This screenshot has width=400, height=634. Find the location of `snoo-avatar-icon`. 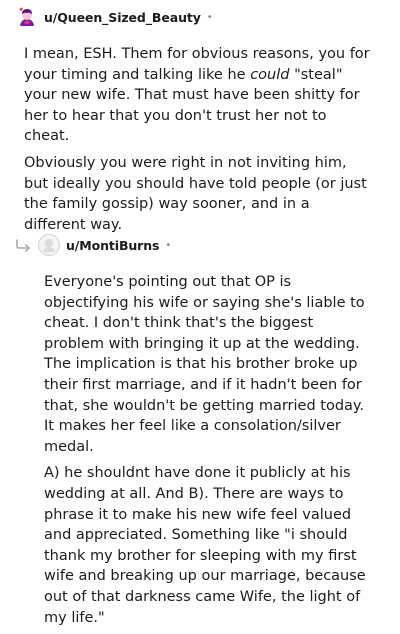

snoo-avatar-icon is located at coordinates (27, 17).